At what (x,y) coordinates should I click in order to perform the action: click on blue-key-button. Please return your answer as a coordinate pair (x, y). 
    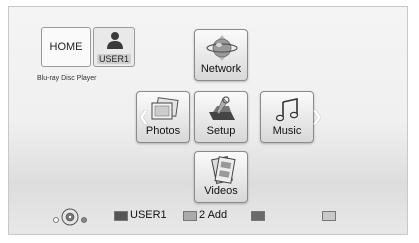
    Looking at the image, I should click on (329, 216).